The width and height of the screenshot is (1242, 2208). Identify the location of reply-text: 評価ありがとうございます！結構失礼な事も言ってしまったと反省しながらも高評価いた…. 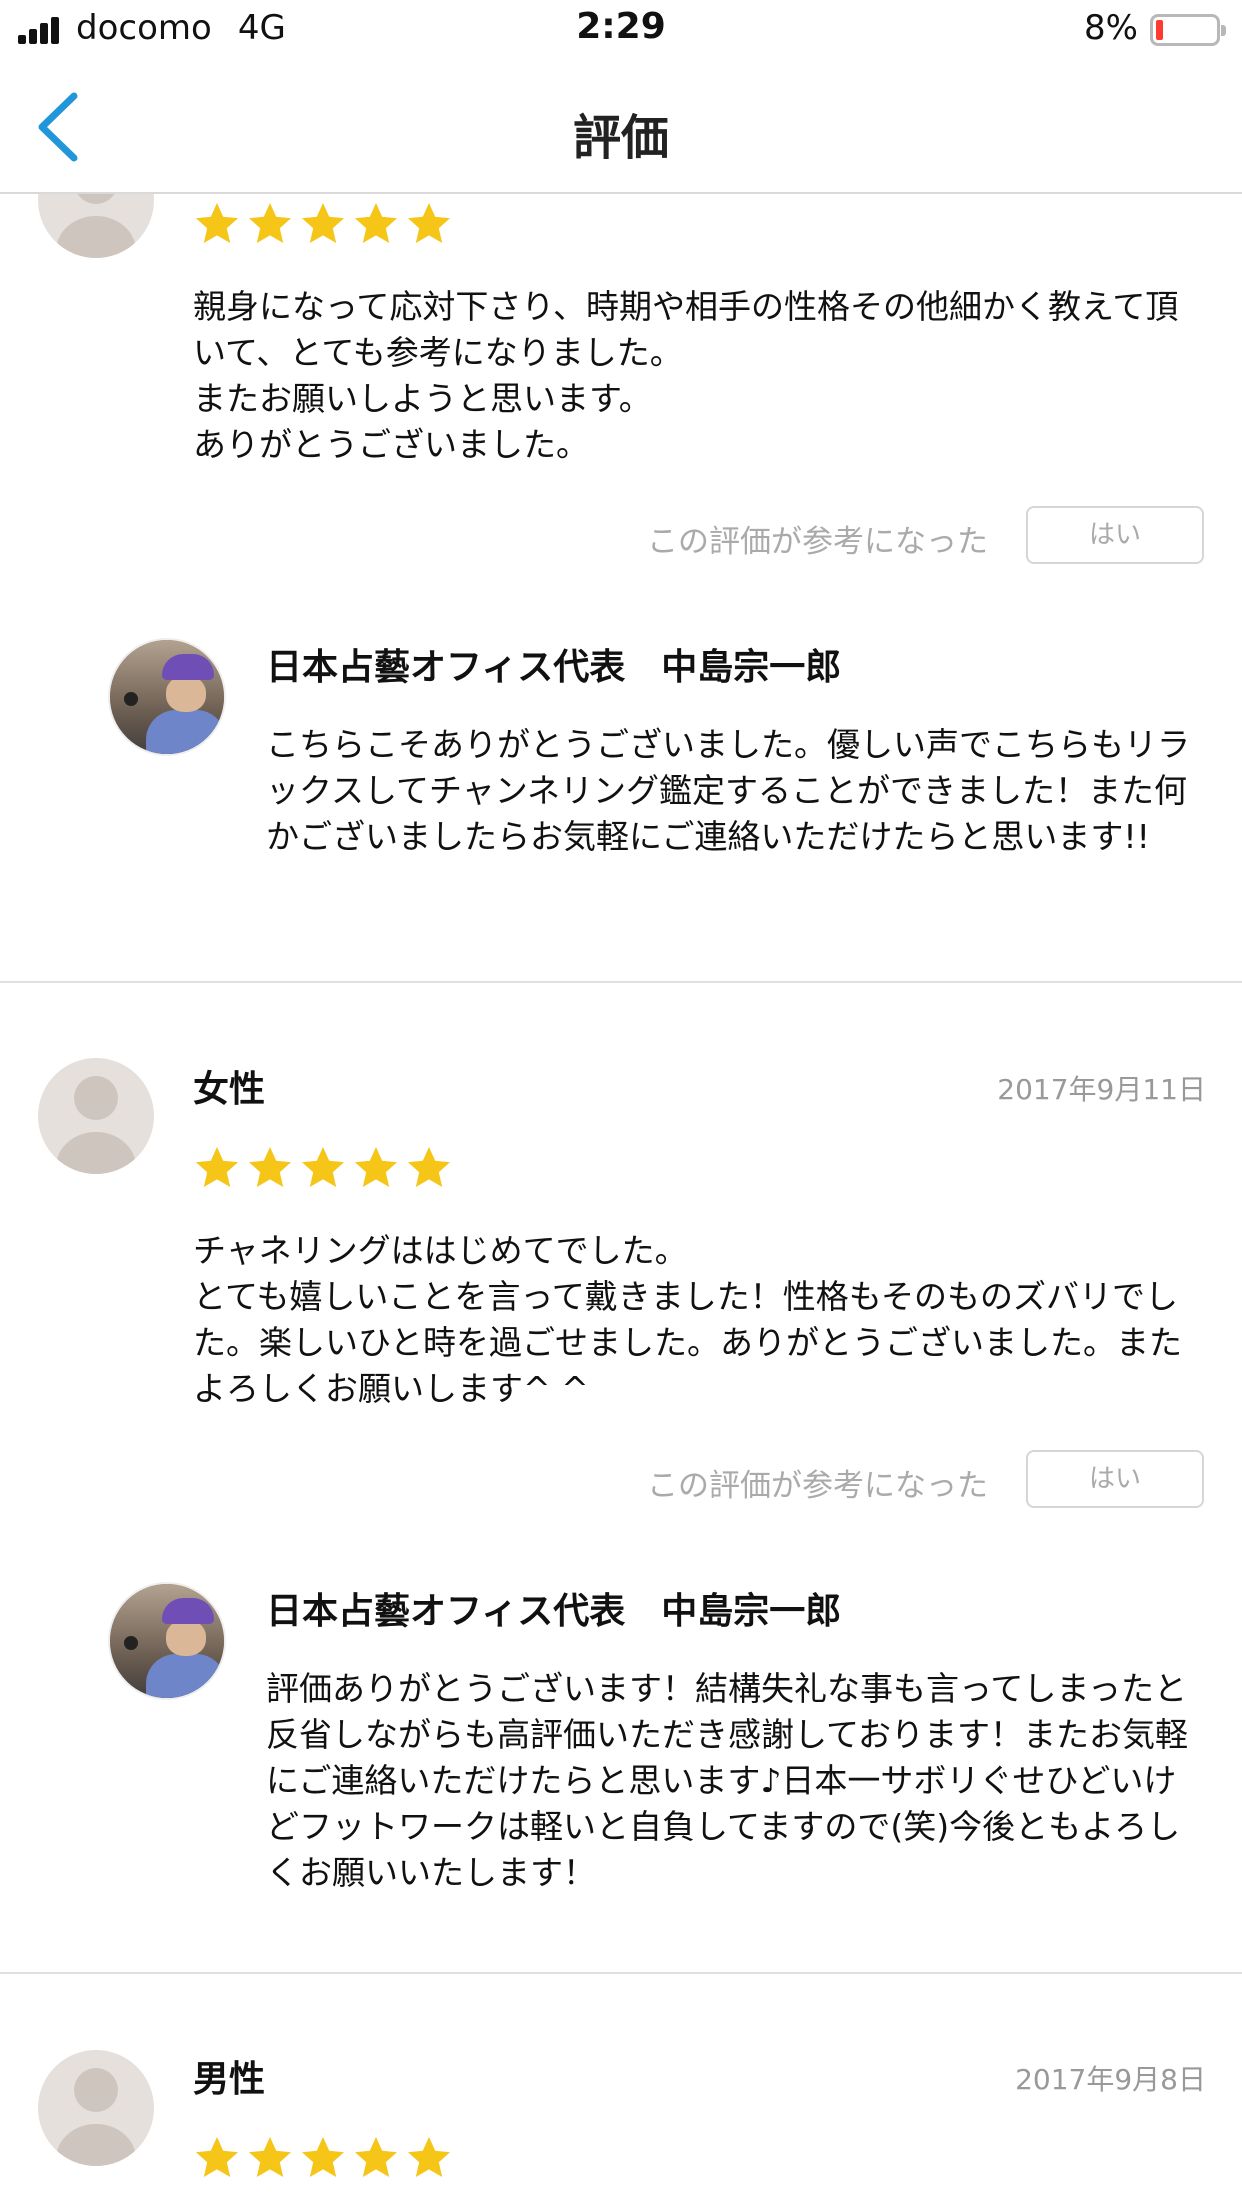
(727, 1780).